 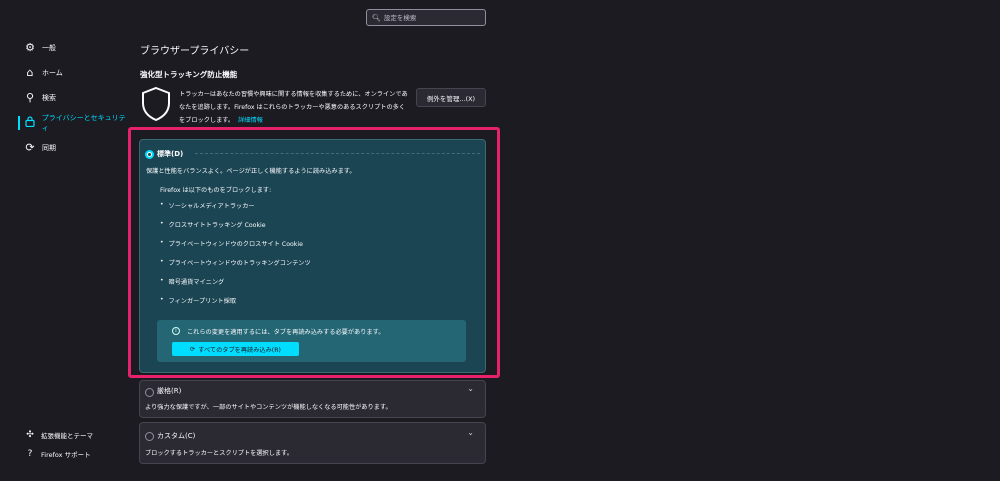 I want to click on list-item-text: フィンガープリント採取, so click(x=202, y=301).